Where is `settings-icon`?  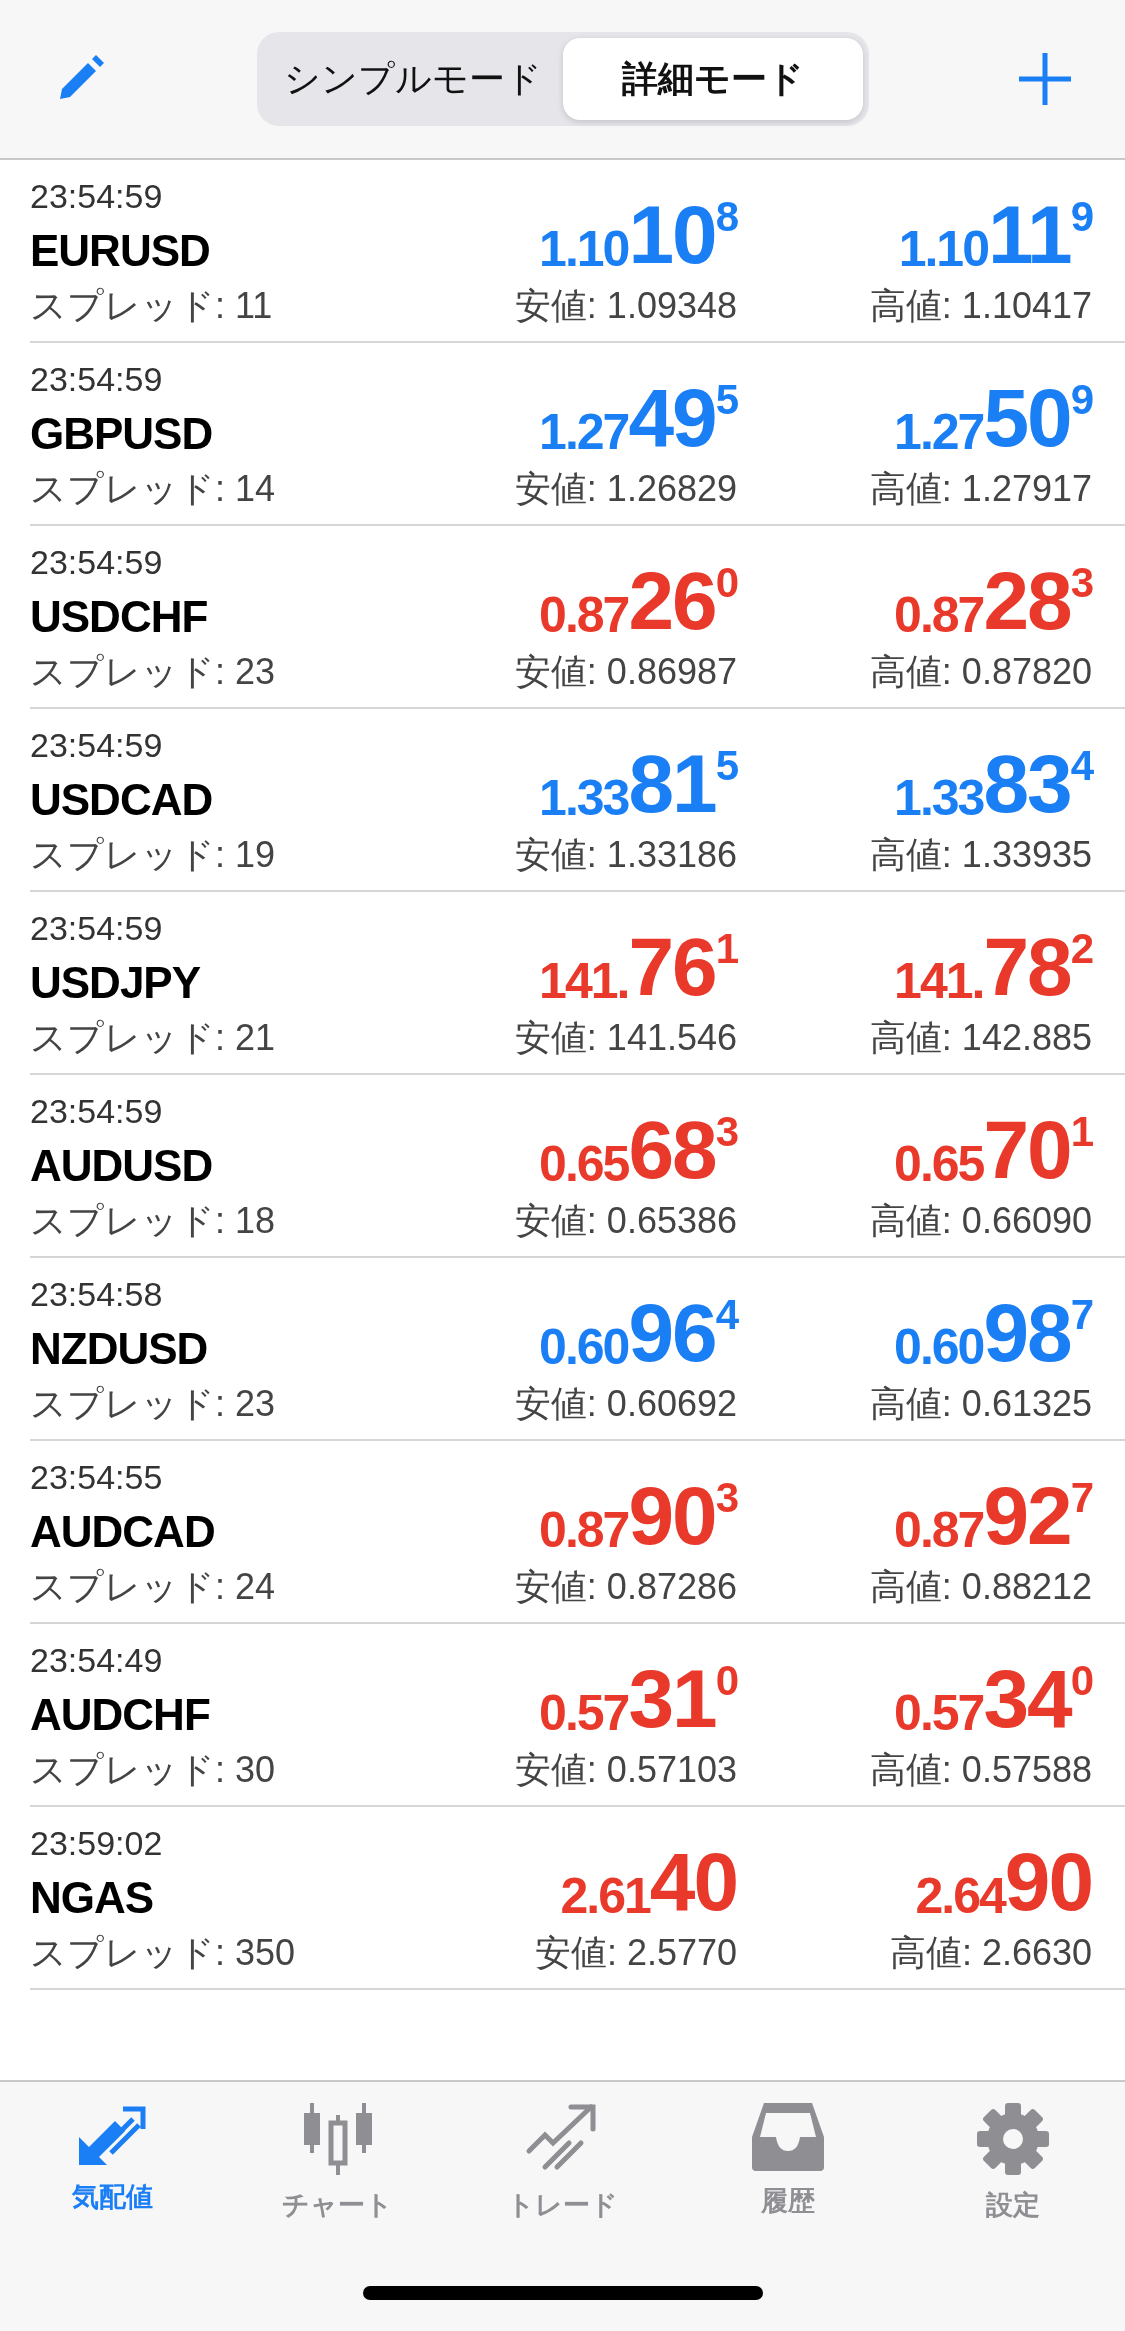
settings-icon is located at coordinates (1012, 2139).